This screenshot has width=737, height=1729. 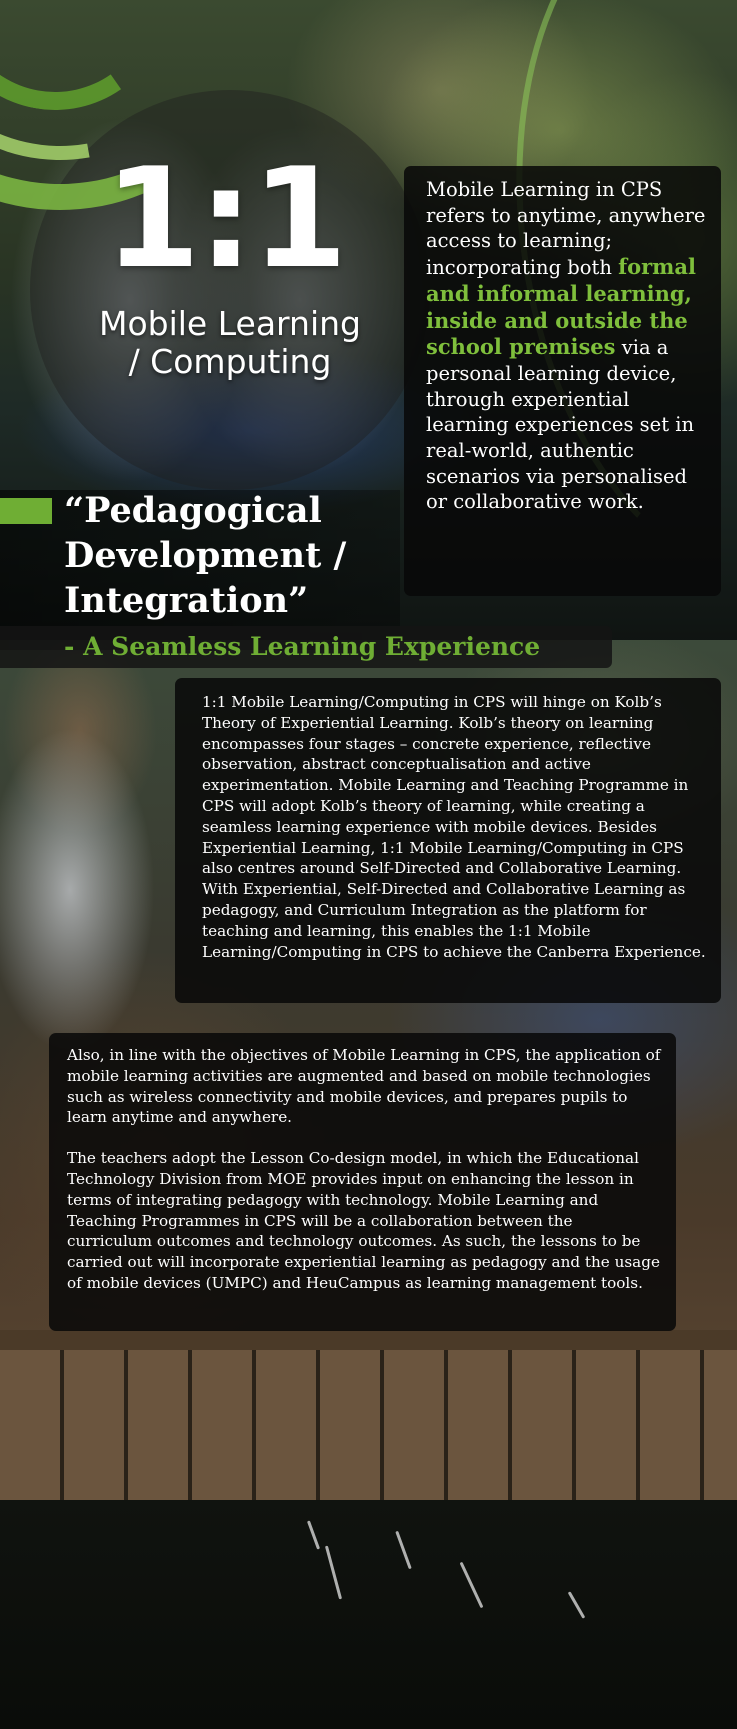 What do you see at coordinates (230, 361) in the screenshot?
I see `hero-subtitle-line: / Computing` at bounding box center [230, 361].